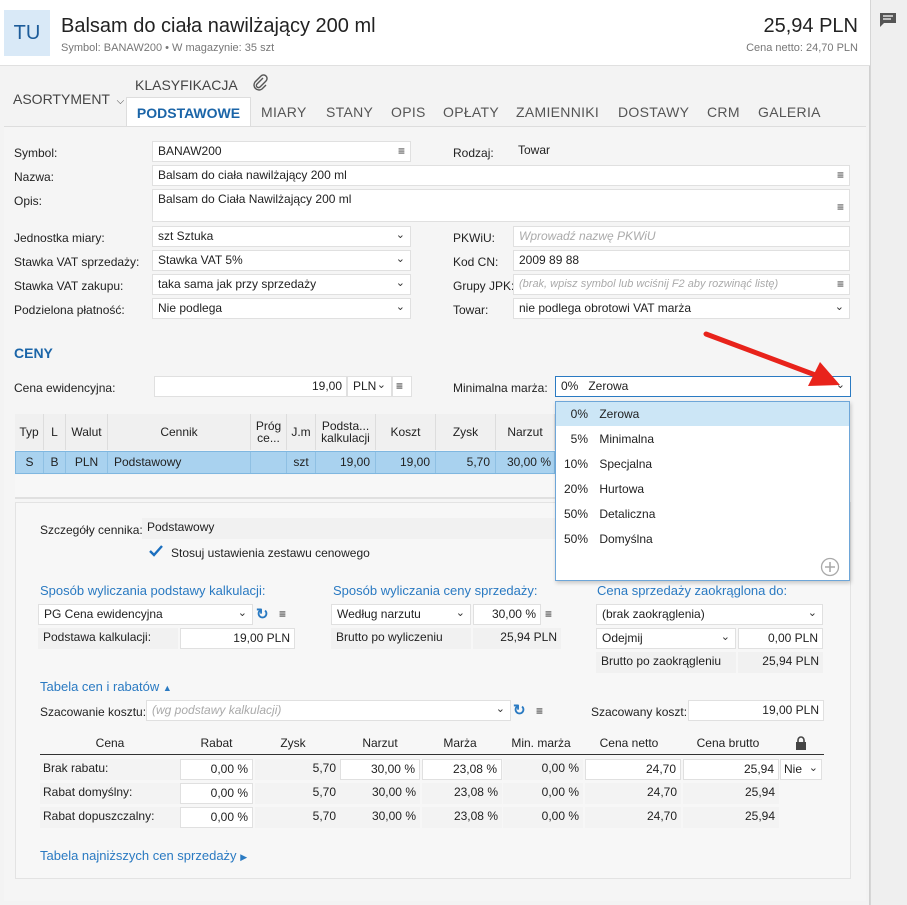 Image resolution: width=907 pixels, height=905 pixels. I want to click on min-marza-cell: 0,00 %, so click(543, 817).